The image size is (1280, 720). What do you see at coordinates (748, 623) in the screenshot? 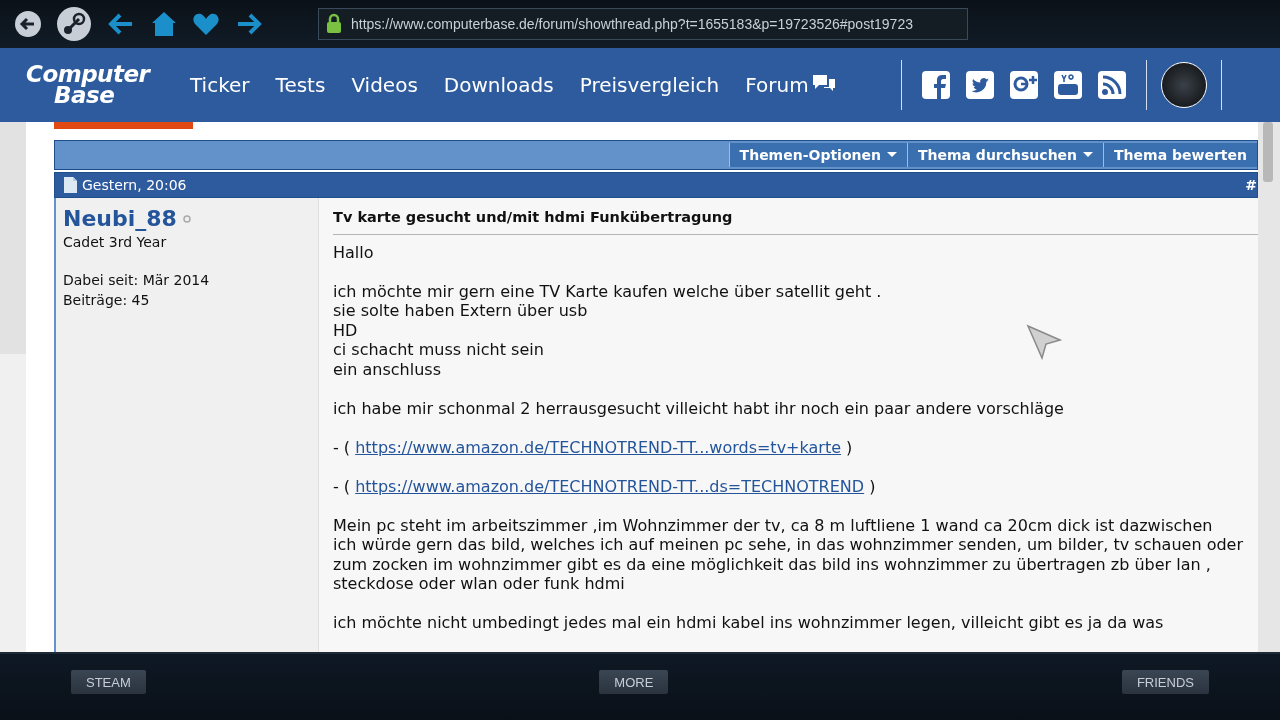
I see `post-paragraph: ich möchte nicht umbedingt jedes mal ein hdmi kabel ins wohnzimmer legen, villeicht gibt es ja da was` at bounding box center [748, 623].